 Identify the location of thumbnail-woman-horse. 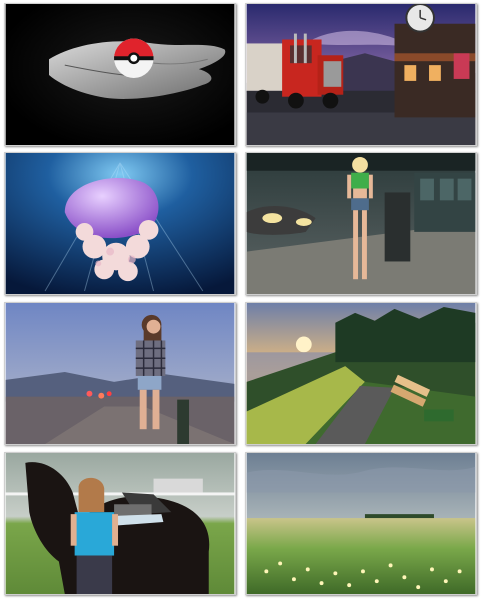
(120, 523).